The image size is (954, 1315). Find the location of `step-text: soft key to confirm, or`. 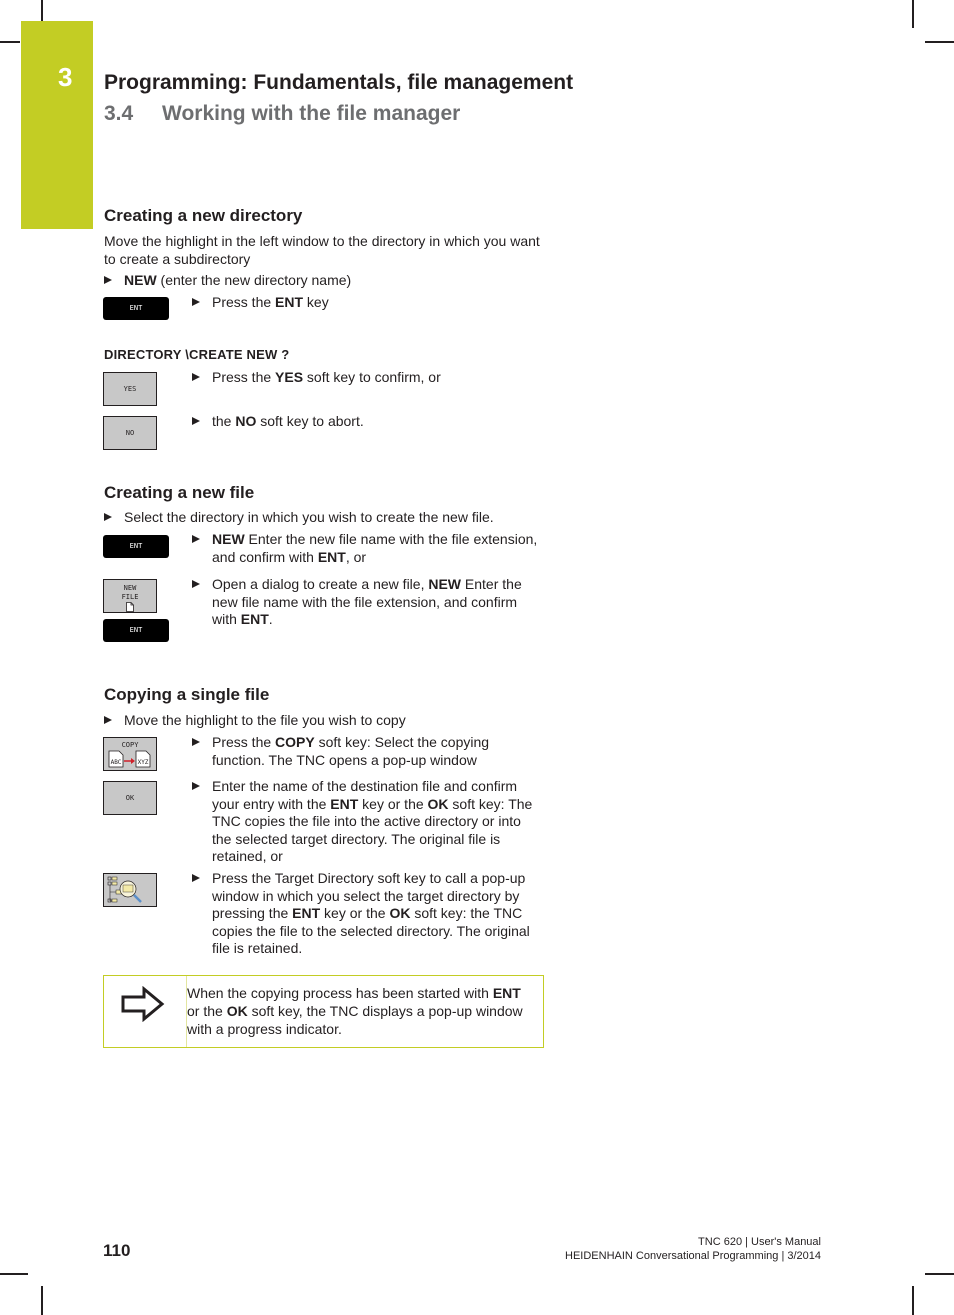

step-text: soft key to confirm, or is located at coordinates (372, 377).